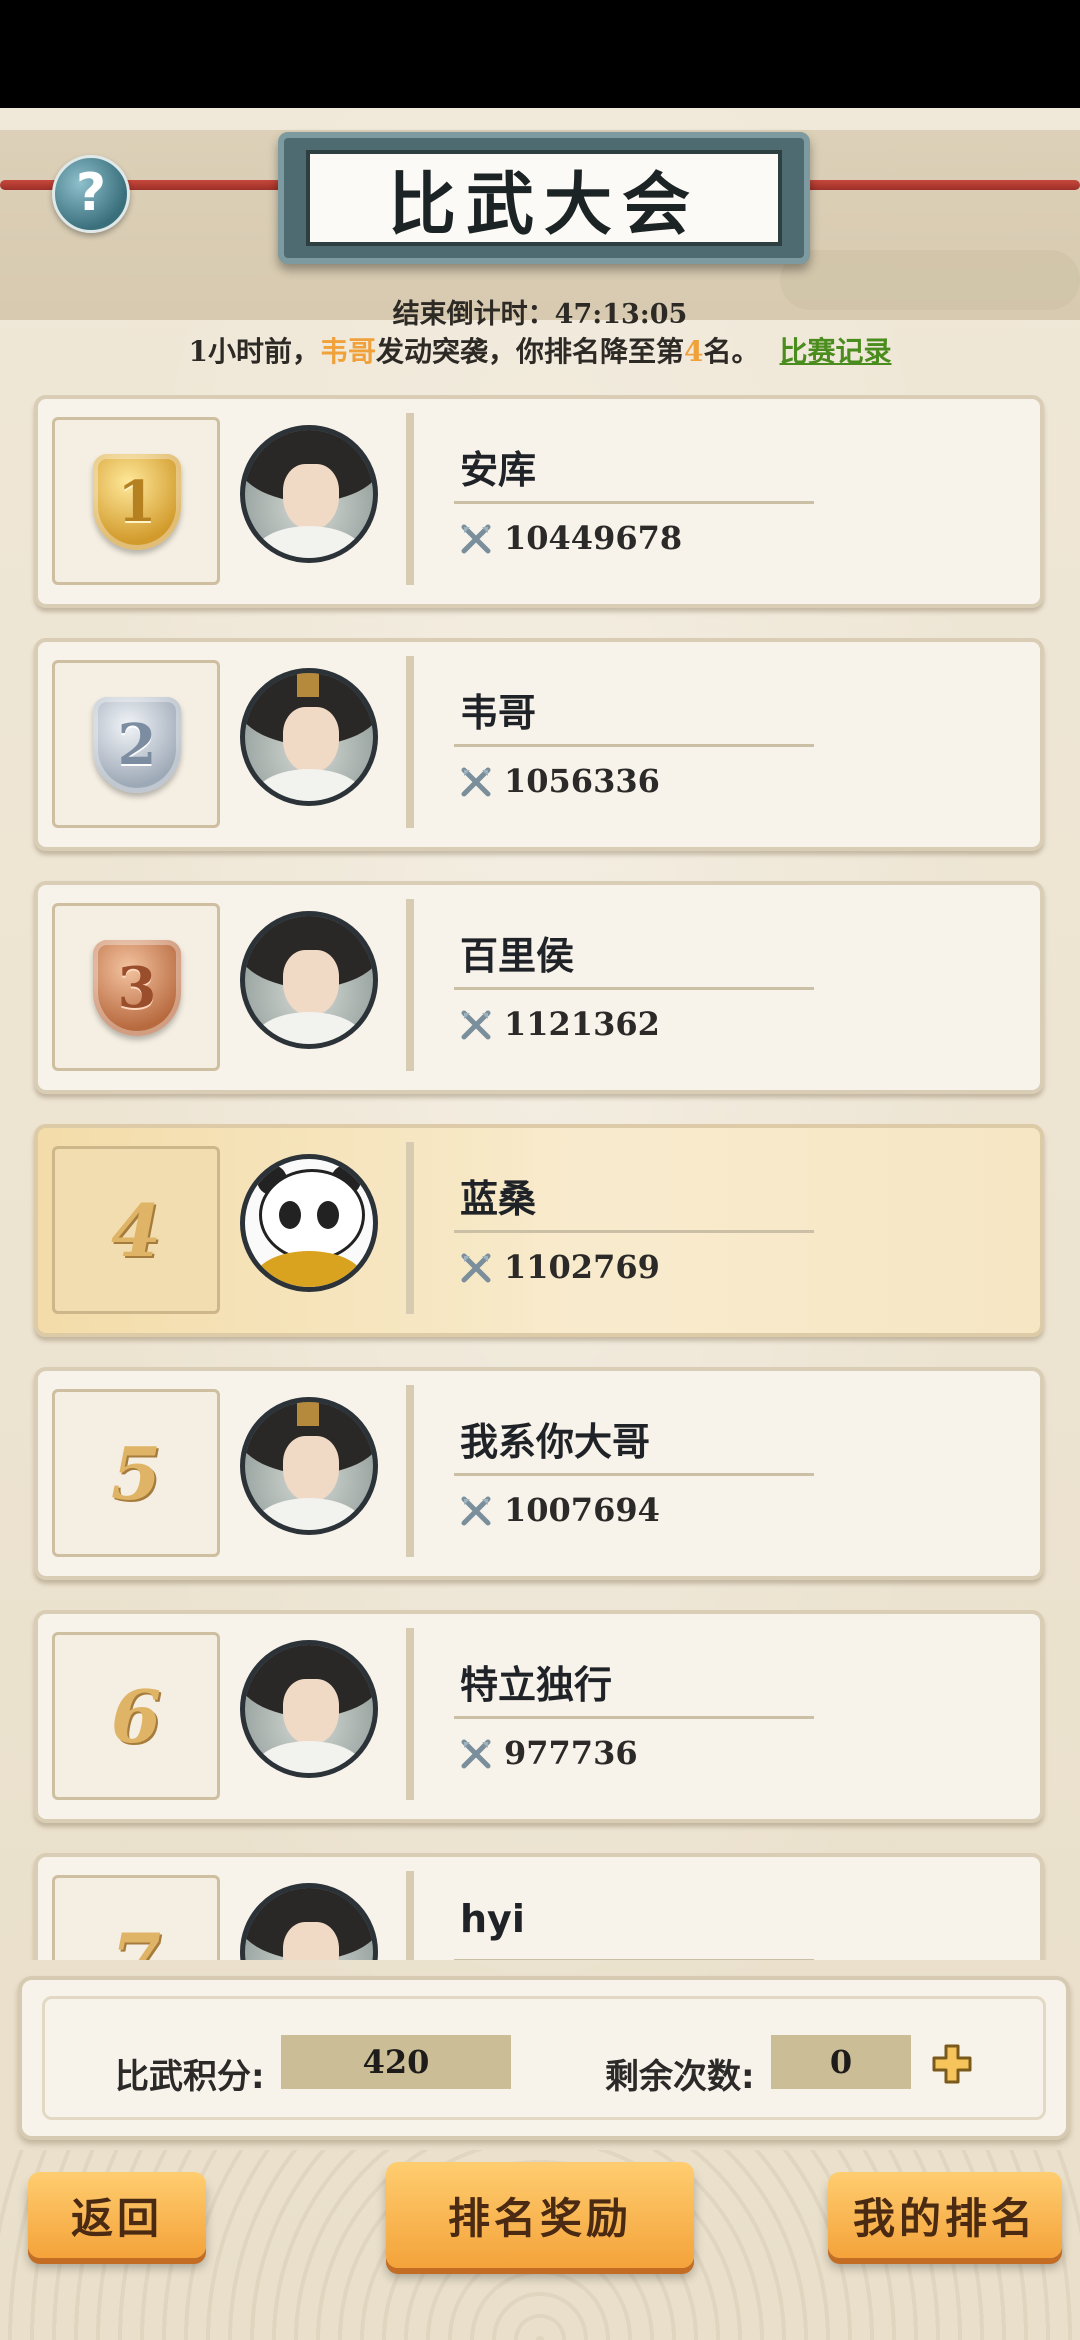 This screenshot has height=2340, width=1080. What do you see at coordinates (347, 351) in the screenshot?
I see `notice-attacker: 韦哥` at bounding box center [347, 351].